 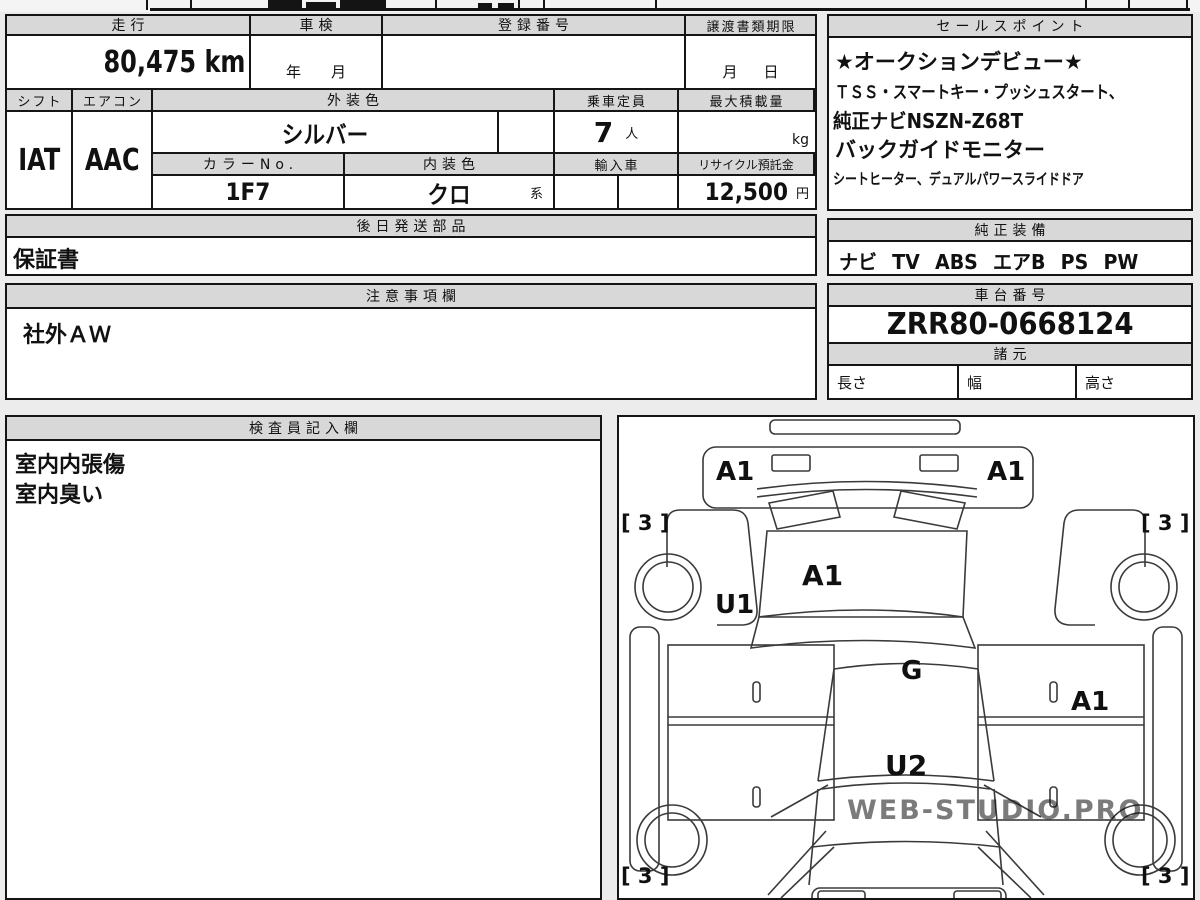 What do you see at coordinates (940, 150) in the screenshot?
I see `sales-point-line: バックガイドモニター` at bounding box center [940, 150].